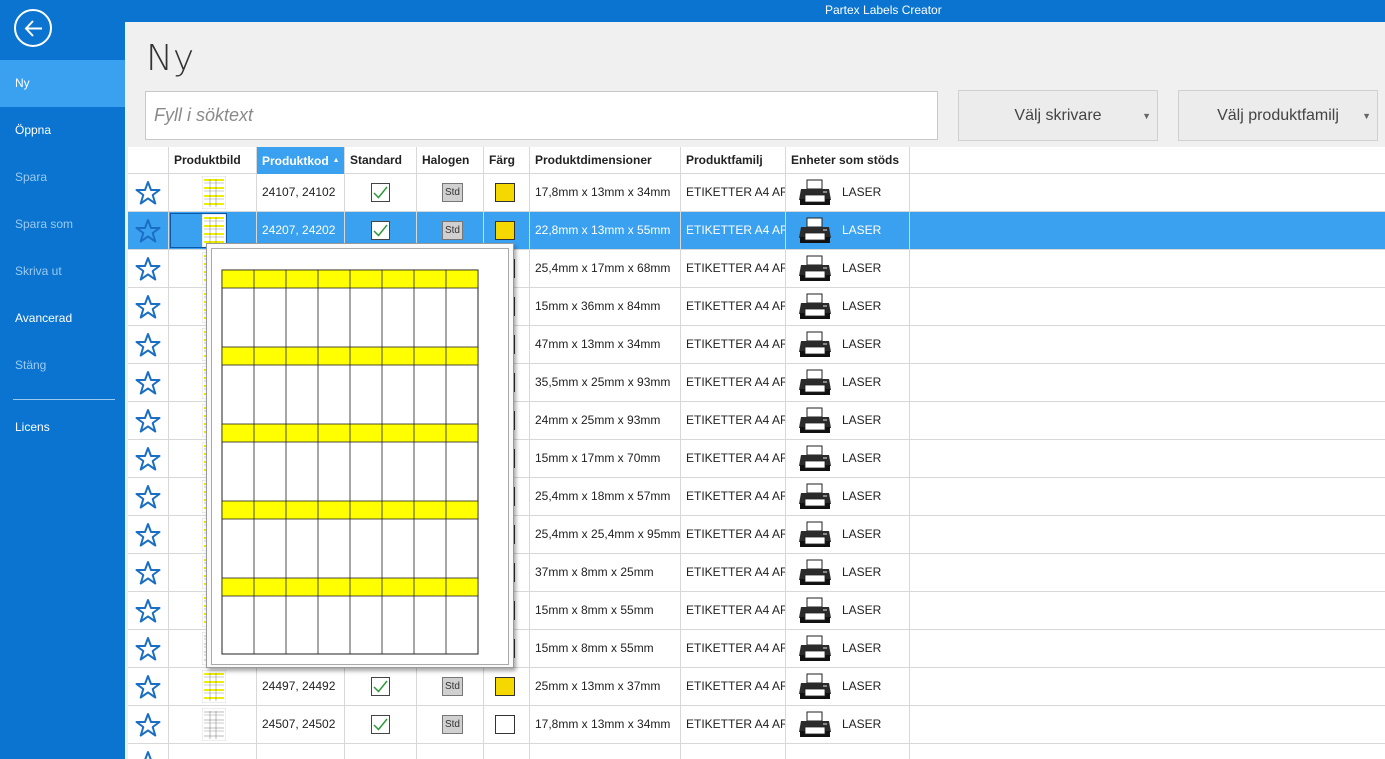  What do you see at coordinates (733, 751) in the screenshot?
I see `family-cell` at bounding box center [733, 751].